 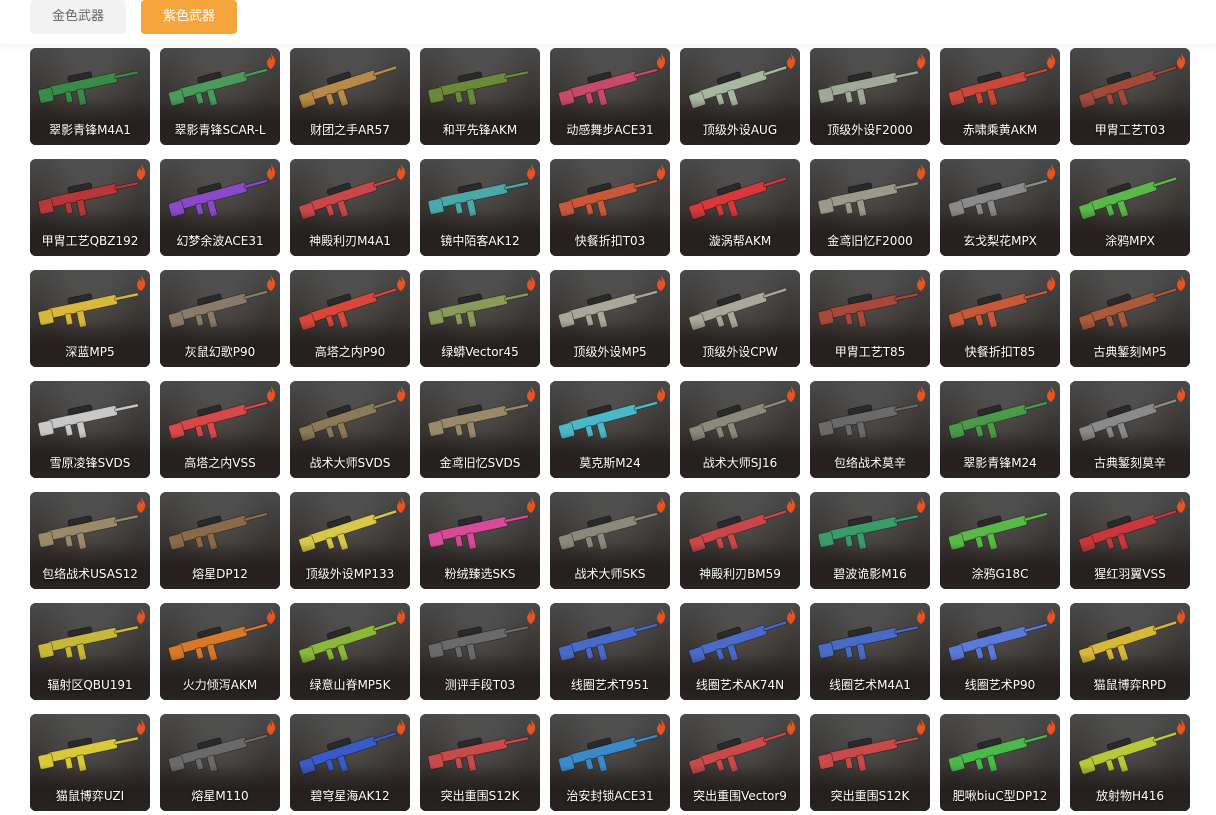 I want to click on weapon-card: 火力倾泻AKM, so click(x=220, y=651).